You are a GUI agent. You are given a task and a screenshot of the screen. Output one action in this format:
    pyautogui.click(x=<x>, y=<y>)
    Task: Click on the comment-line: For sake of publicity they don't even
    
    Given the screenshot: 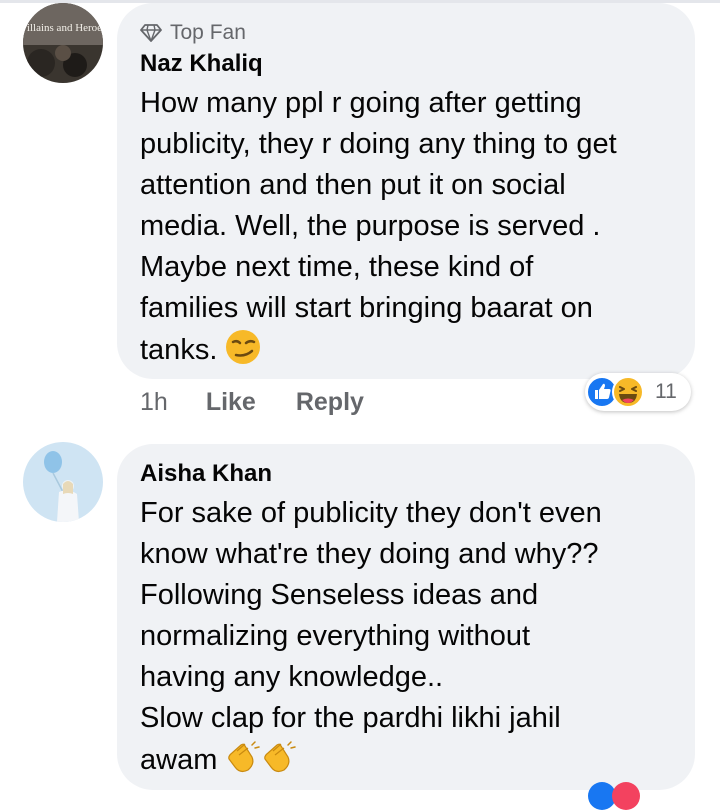 What is the action you would take?
    pyautogui.click(x=371, y=513)
    